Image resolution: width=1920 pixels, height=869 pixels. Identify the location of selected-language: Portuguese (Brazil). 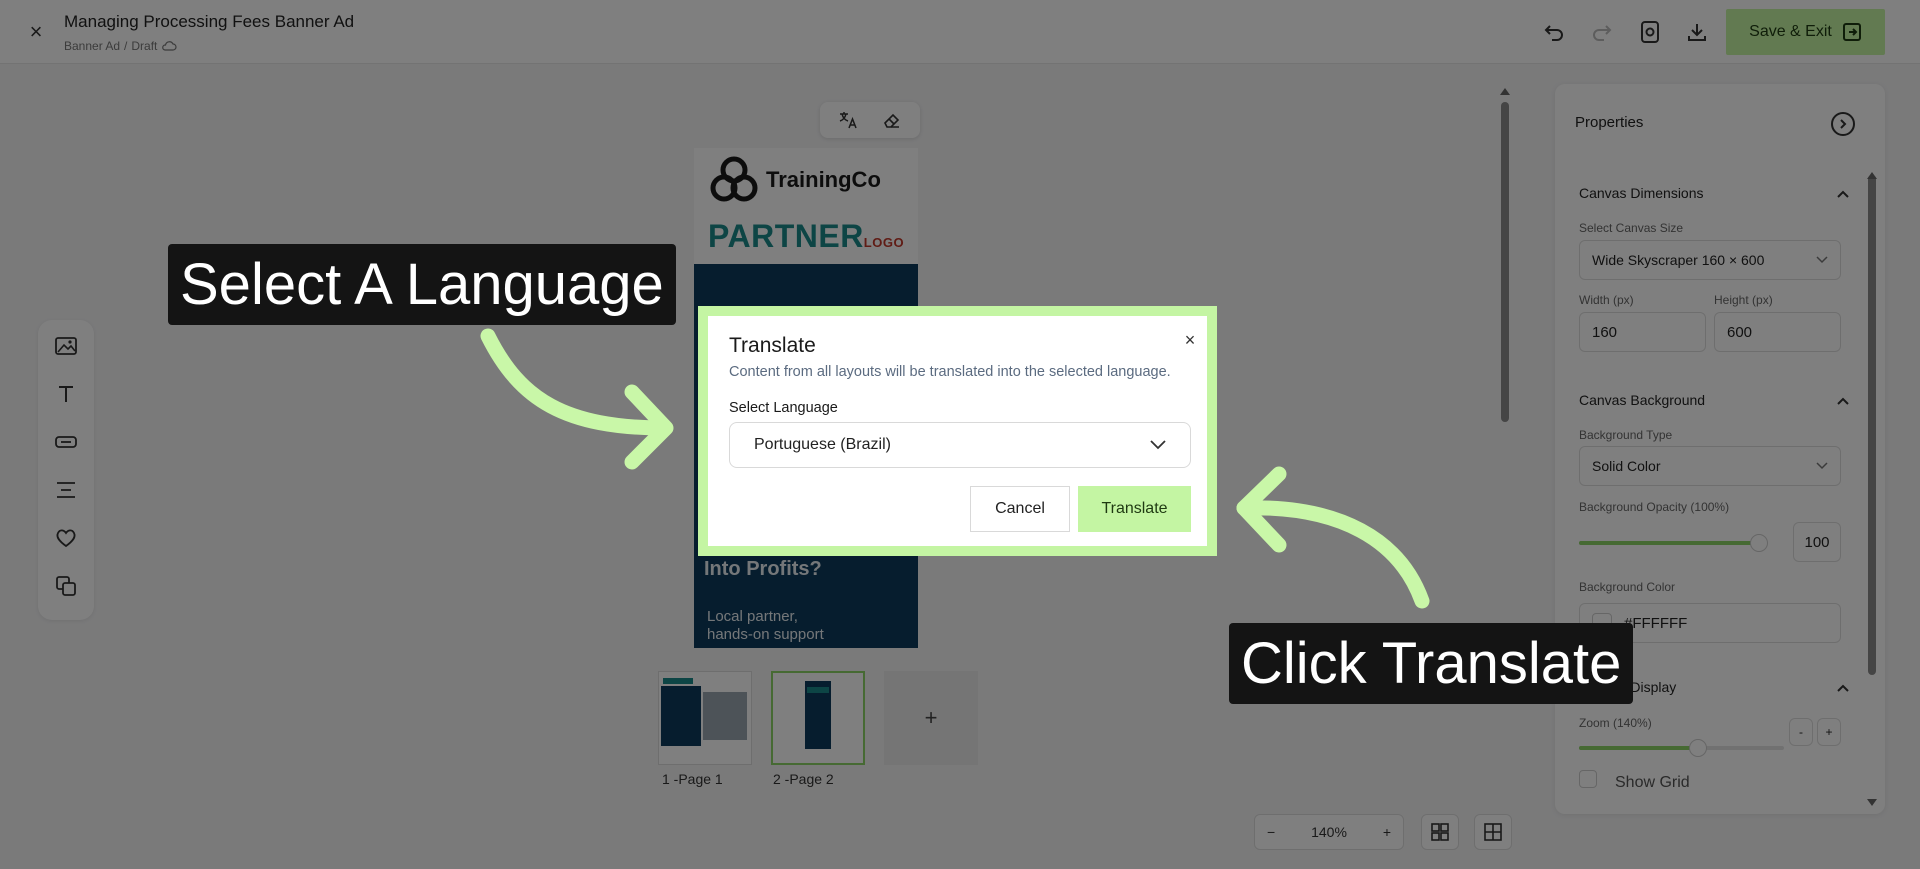
(822, 444).